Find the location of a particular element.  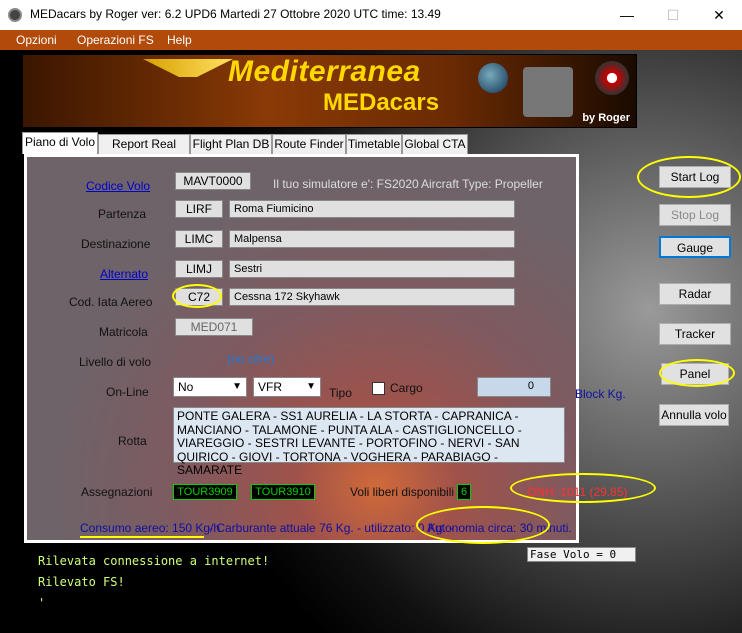

voli-liberi-label: Voli liberi disponibili is located at coordinates (402, 492).